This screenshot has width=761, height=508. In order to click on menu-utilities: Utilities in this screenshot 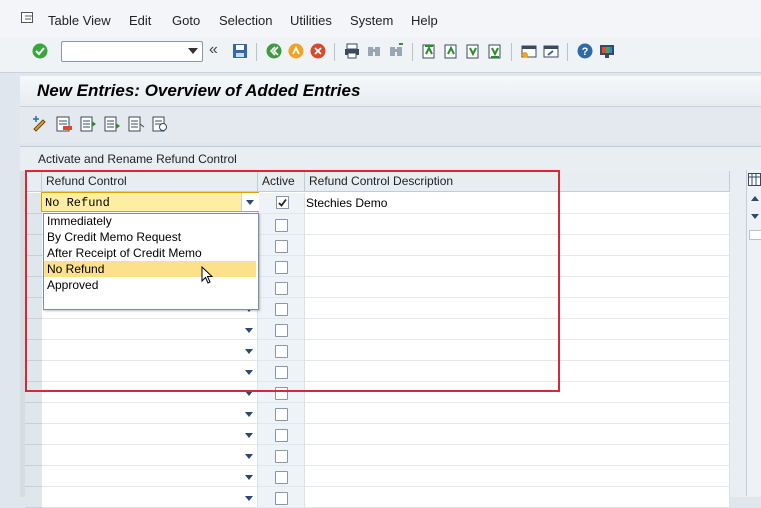, I will do `click(311, 20)`.